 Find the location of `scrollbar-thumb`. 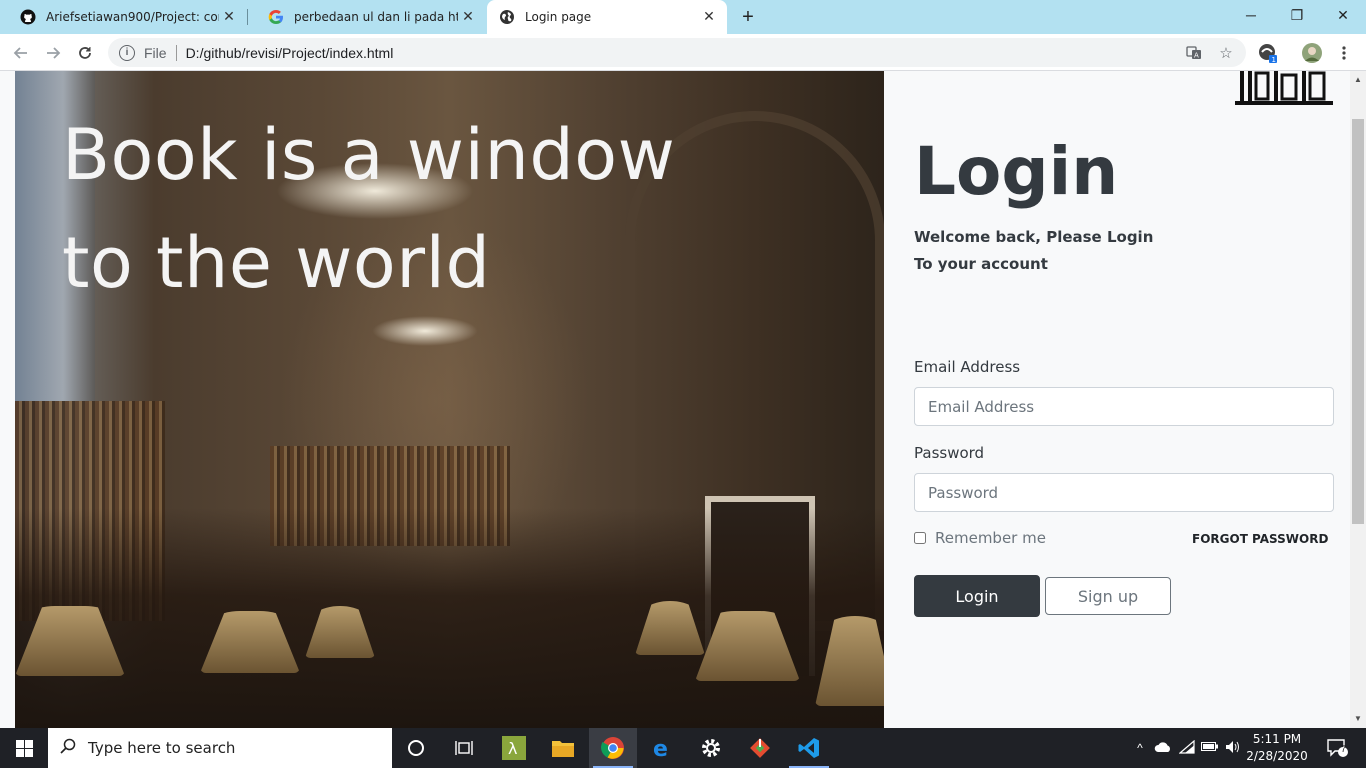

scrollbar-thumb is located at coordinates (1358, 321).